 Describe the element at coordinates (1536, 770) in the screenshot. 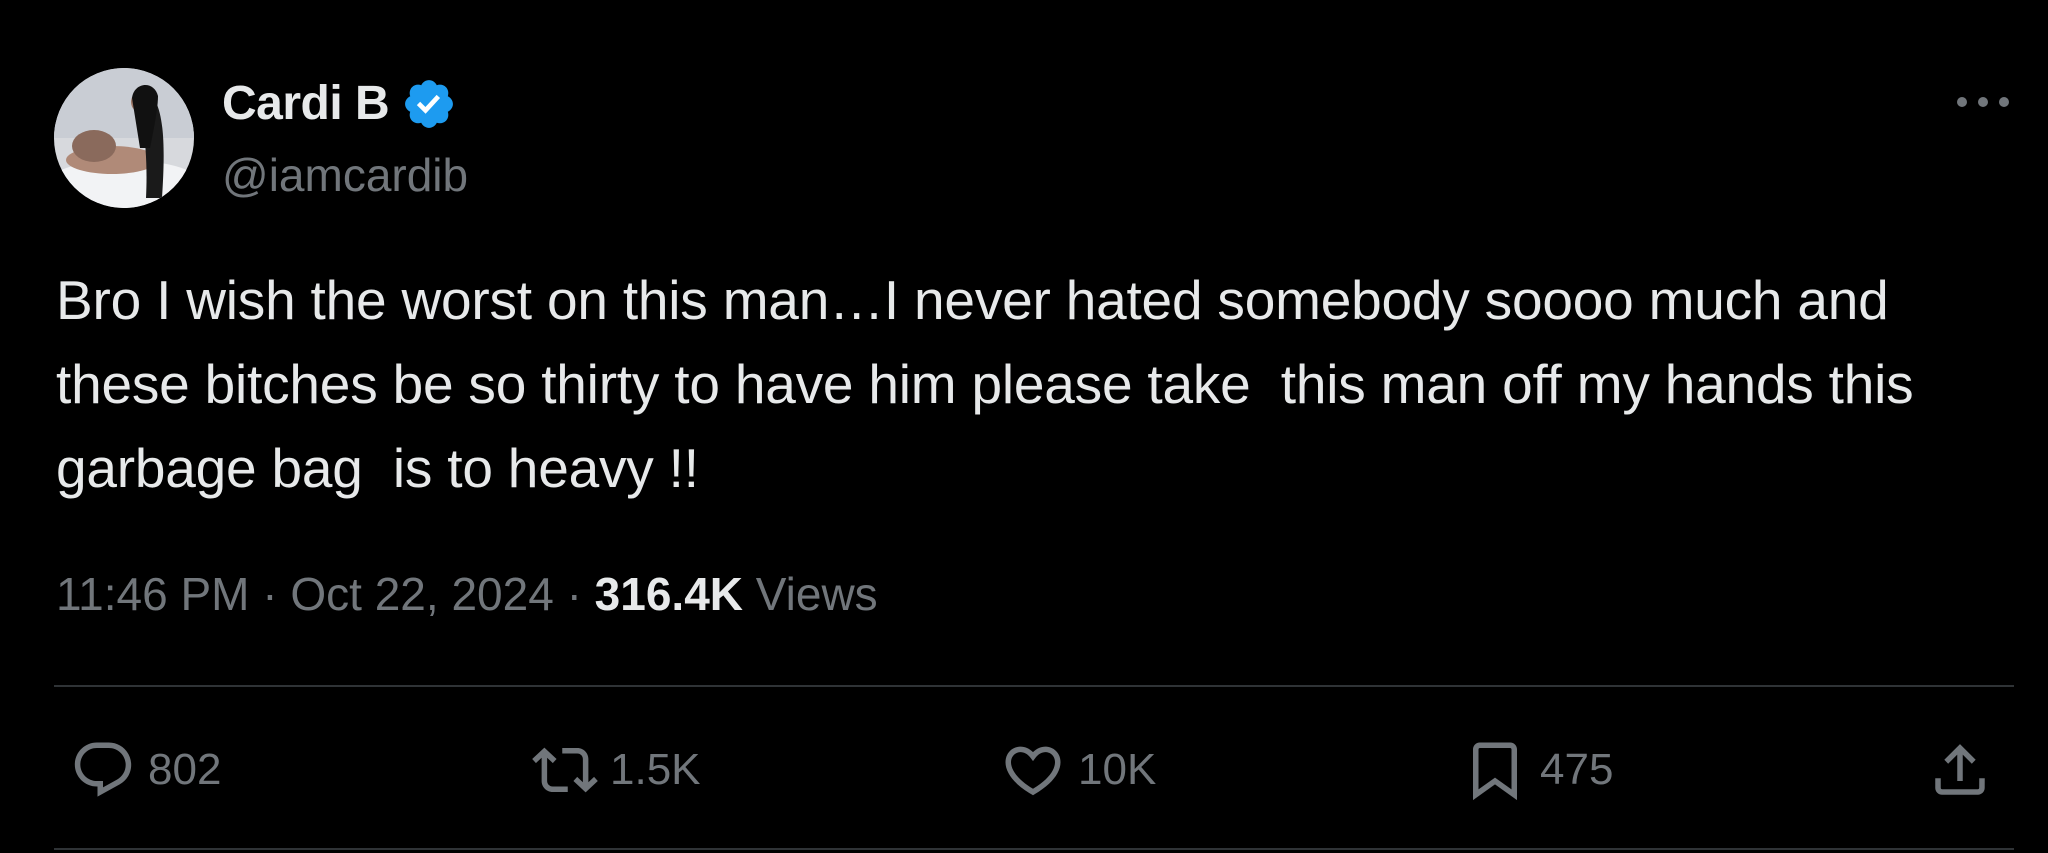

I see `bookmark-button: 475` at that location.